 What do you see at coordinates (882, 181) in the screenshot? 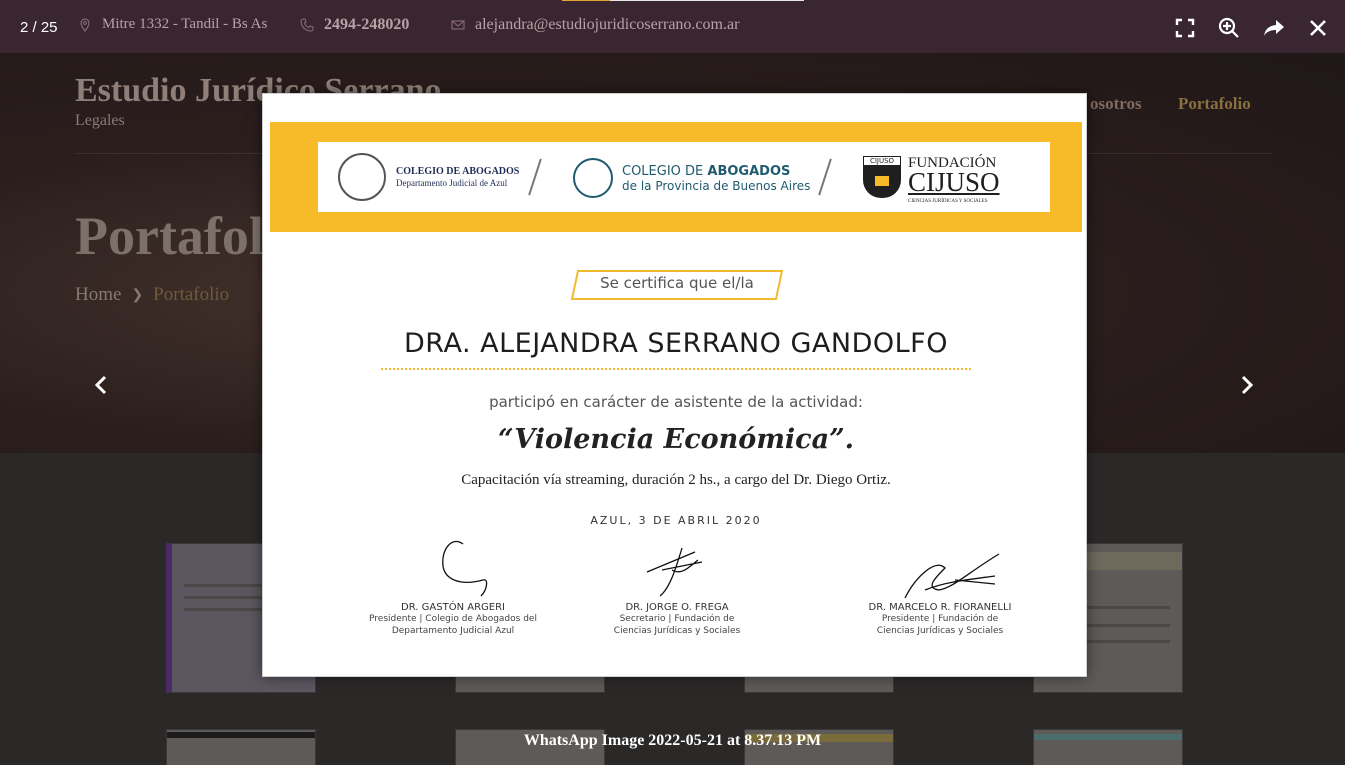
I see `cijuso-book-icon` at bounding box center [882, 181].